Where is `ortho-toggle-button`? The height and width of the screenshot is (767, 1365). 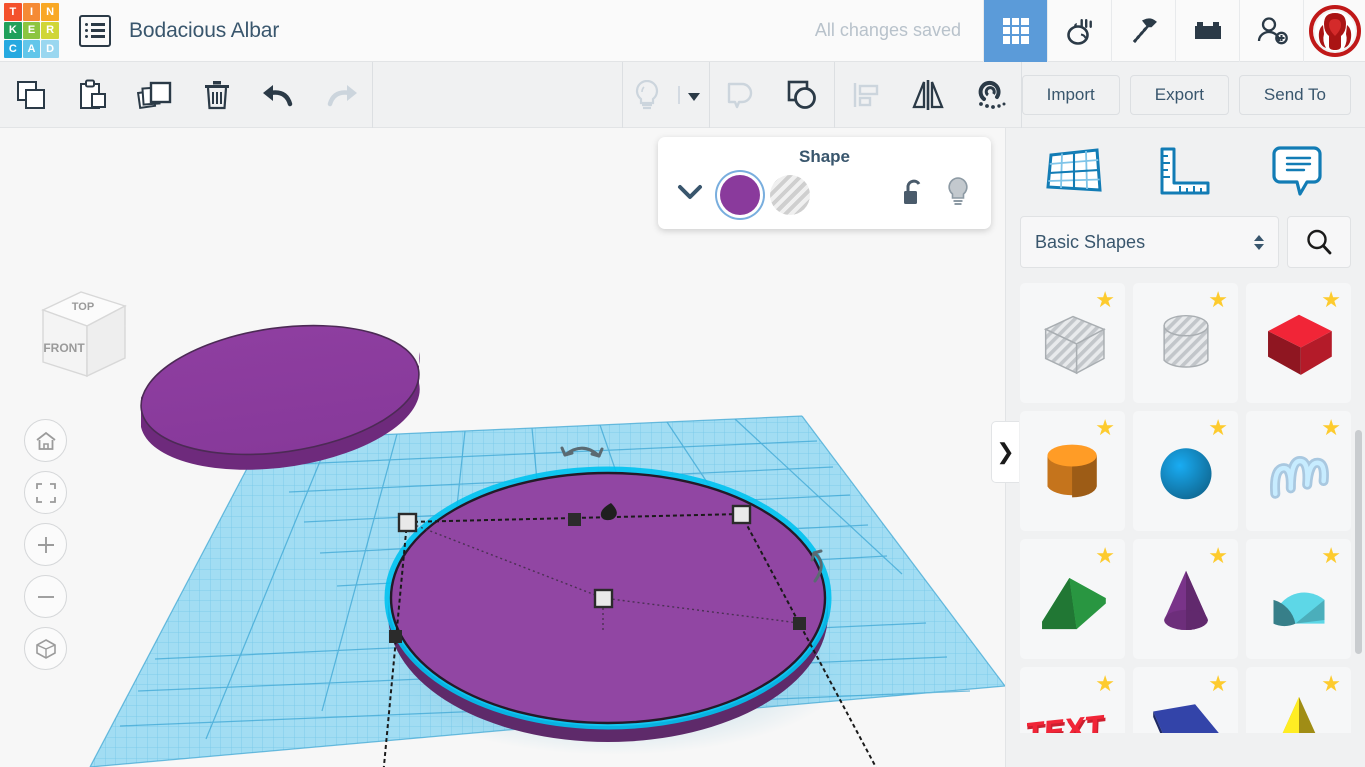
ortho-toggle-button is located at coordinates (45, 648).